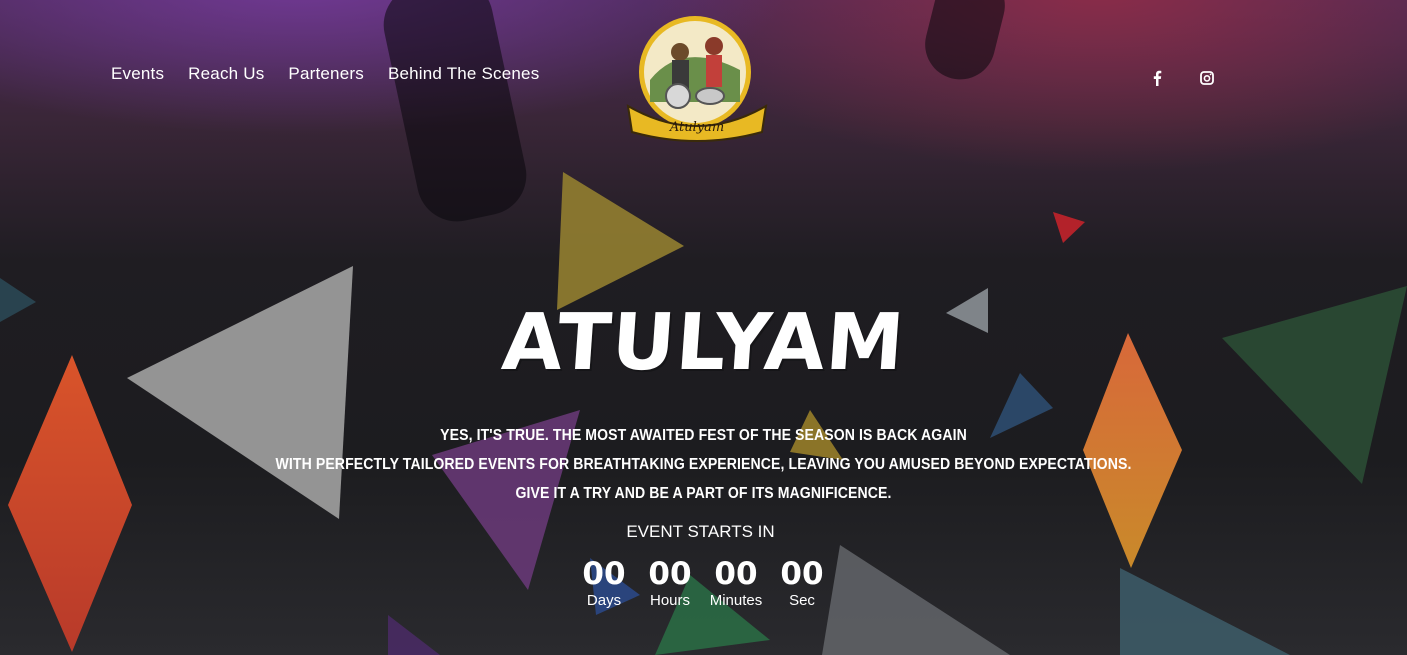 This screenshot has width=1407, height=655. Describe the element at coordinates (802, 600) in the screenshot. I see `countdown-seconds-label: Sec` at that location.